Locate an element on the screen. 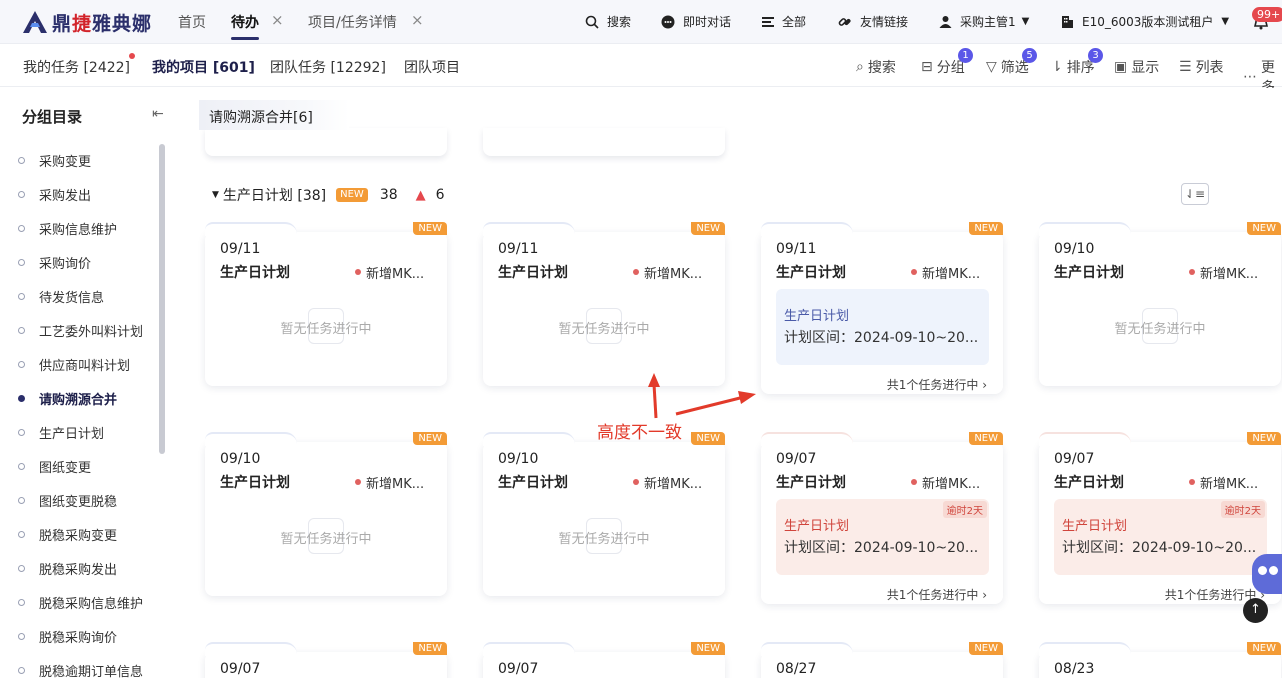 This screenshot has width=1282, height=680. back-to-top-button: ↑ is located at coordinates (1255, 610).